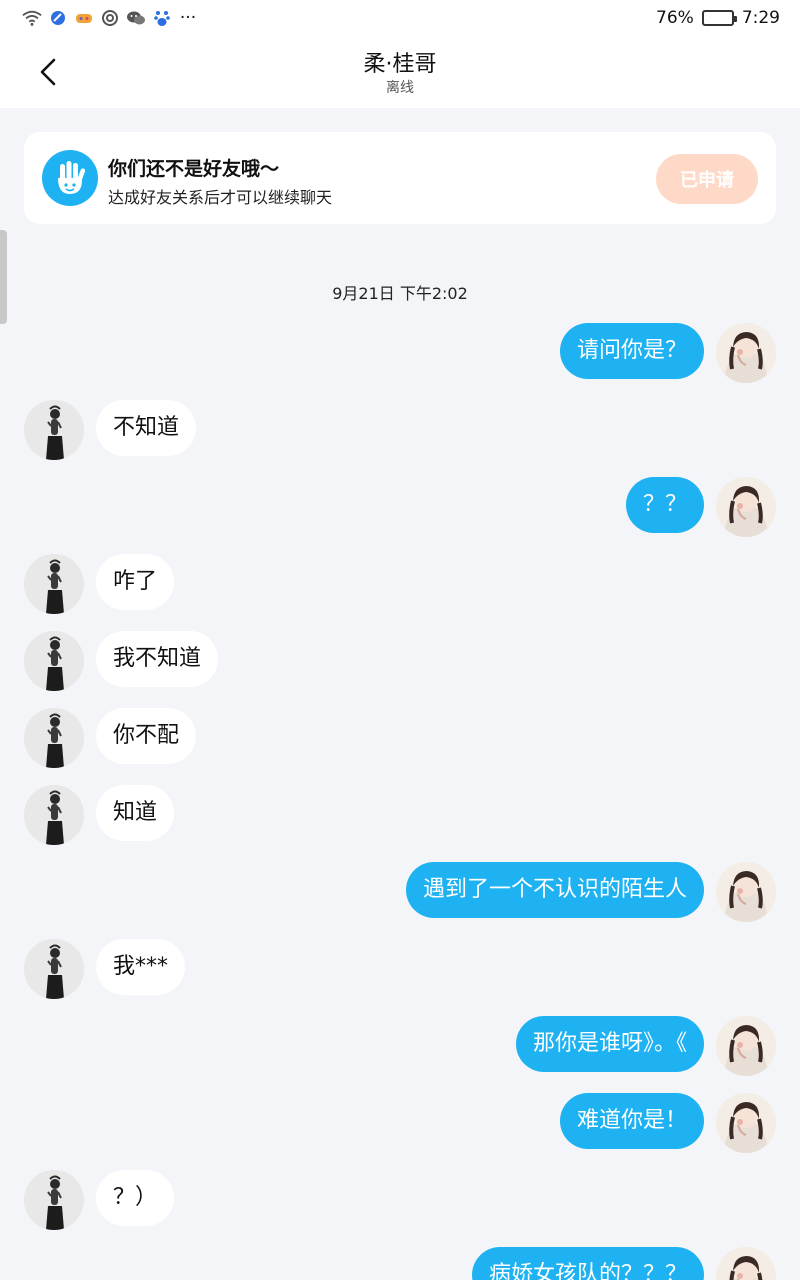 This screenshot has height=1280, width=800. I want to click on wechat-icon, so click(136, 18).